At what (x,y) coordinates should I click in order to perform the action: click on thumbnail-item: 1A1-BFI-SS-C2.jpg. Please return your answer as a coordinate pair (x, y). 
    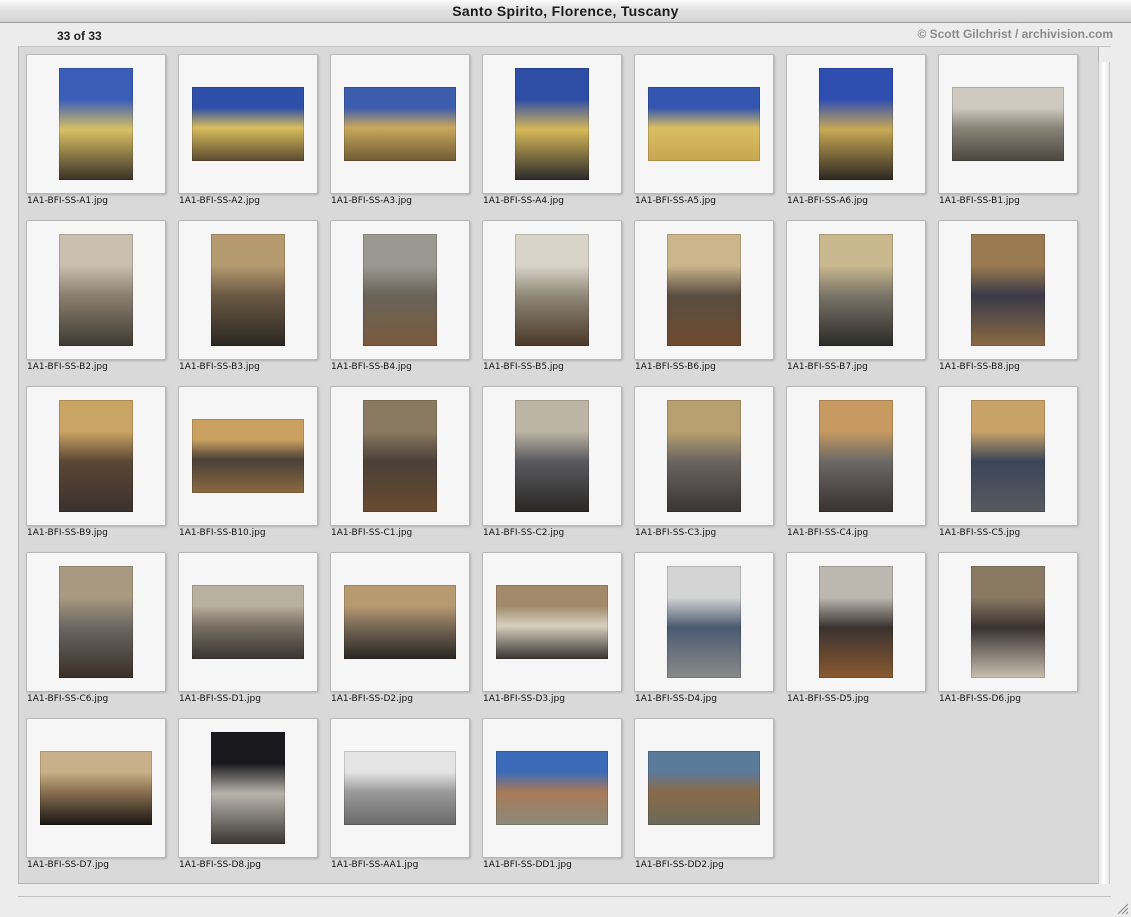
    Looking at the image, I should click on (548, 458).